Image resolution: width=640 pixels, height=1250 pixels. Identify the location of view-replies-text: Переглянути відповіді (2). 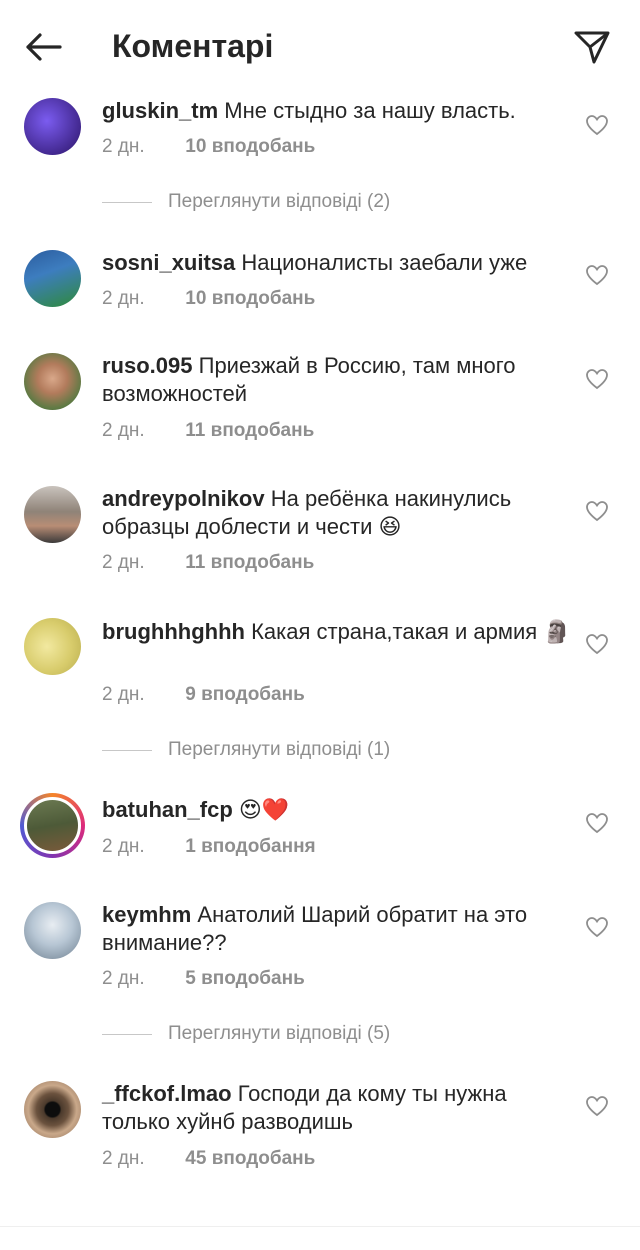
(279, 201).